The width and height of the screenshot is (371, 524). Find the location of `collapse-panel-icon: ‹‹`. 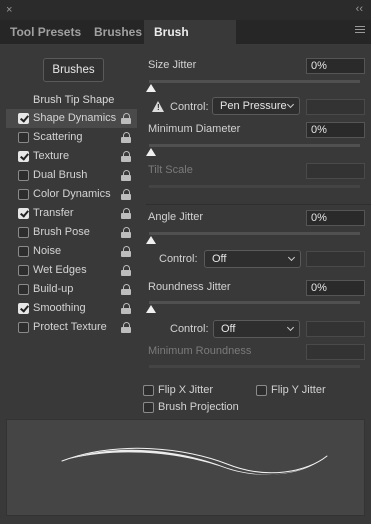

collapse-panel-icon: ‹‹ is located at coordinates (359, 9).